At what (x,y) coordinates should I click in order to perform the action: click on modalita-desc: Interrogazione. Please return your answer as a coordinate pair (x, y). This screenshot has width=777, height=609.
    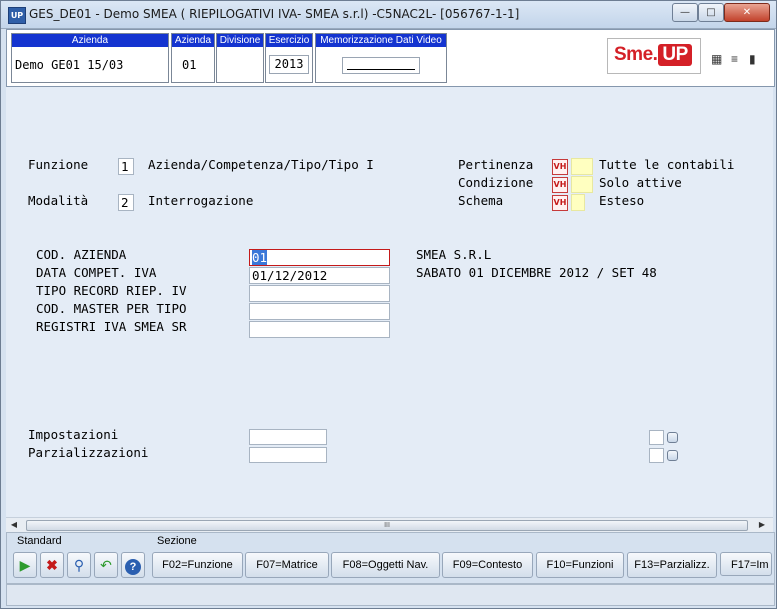
    Looking at the image, I should click on (201, 200).